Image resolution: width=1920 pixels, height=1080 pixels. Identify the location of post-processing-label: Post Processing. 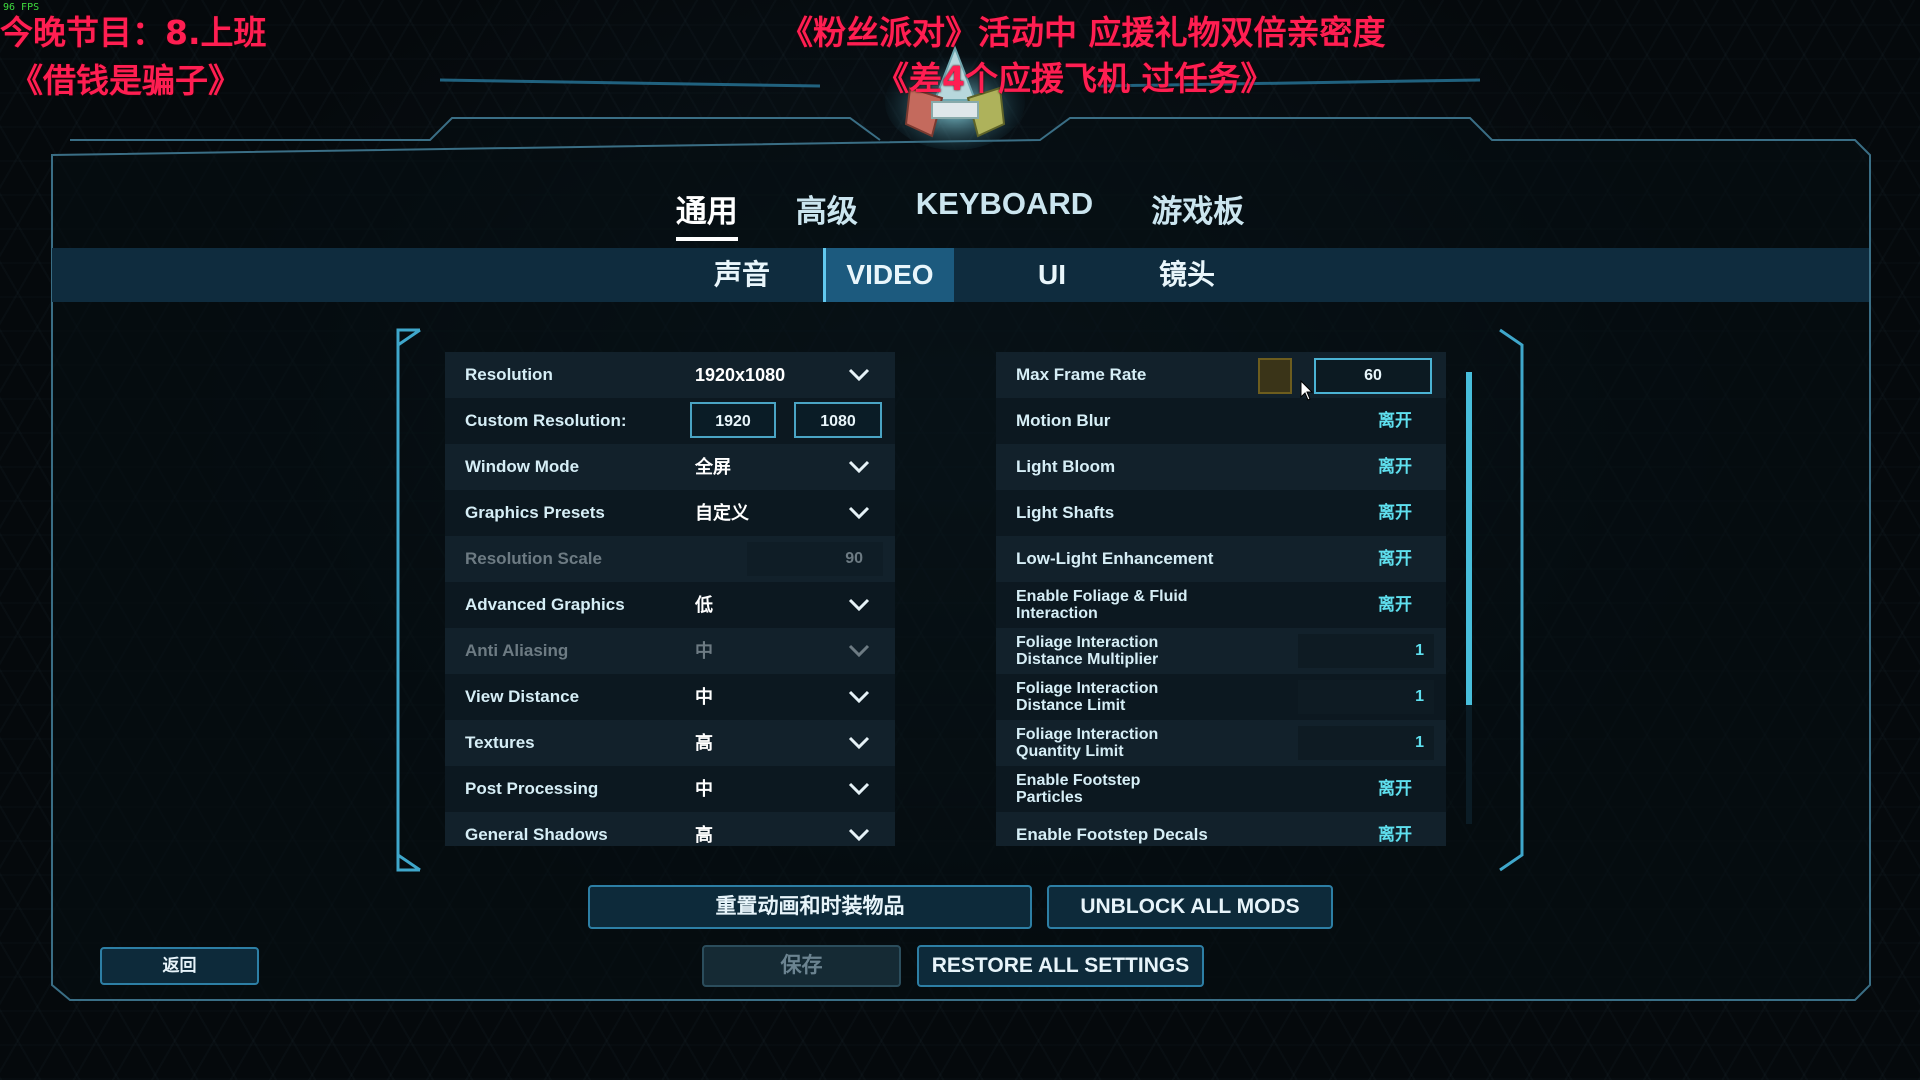
(532, 788).